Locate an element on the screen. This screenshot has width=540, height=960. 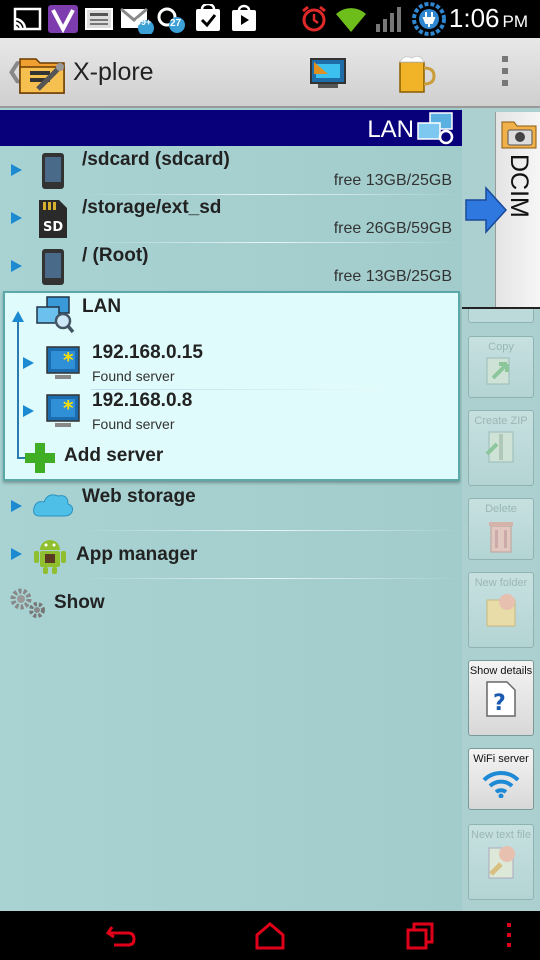
news-icon is located at coordinates (99, 19).